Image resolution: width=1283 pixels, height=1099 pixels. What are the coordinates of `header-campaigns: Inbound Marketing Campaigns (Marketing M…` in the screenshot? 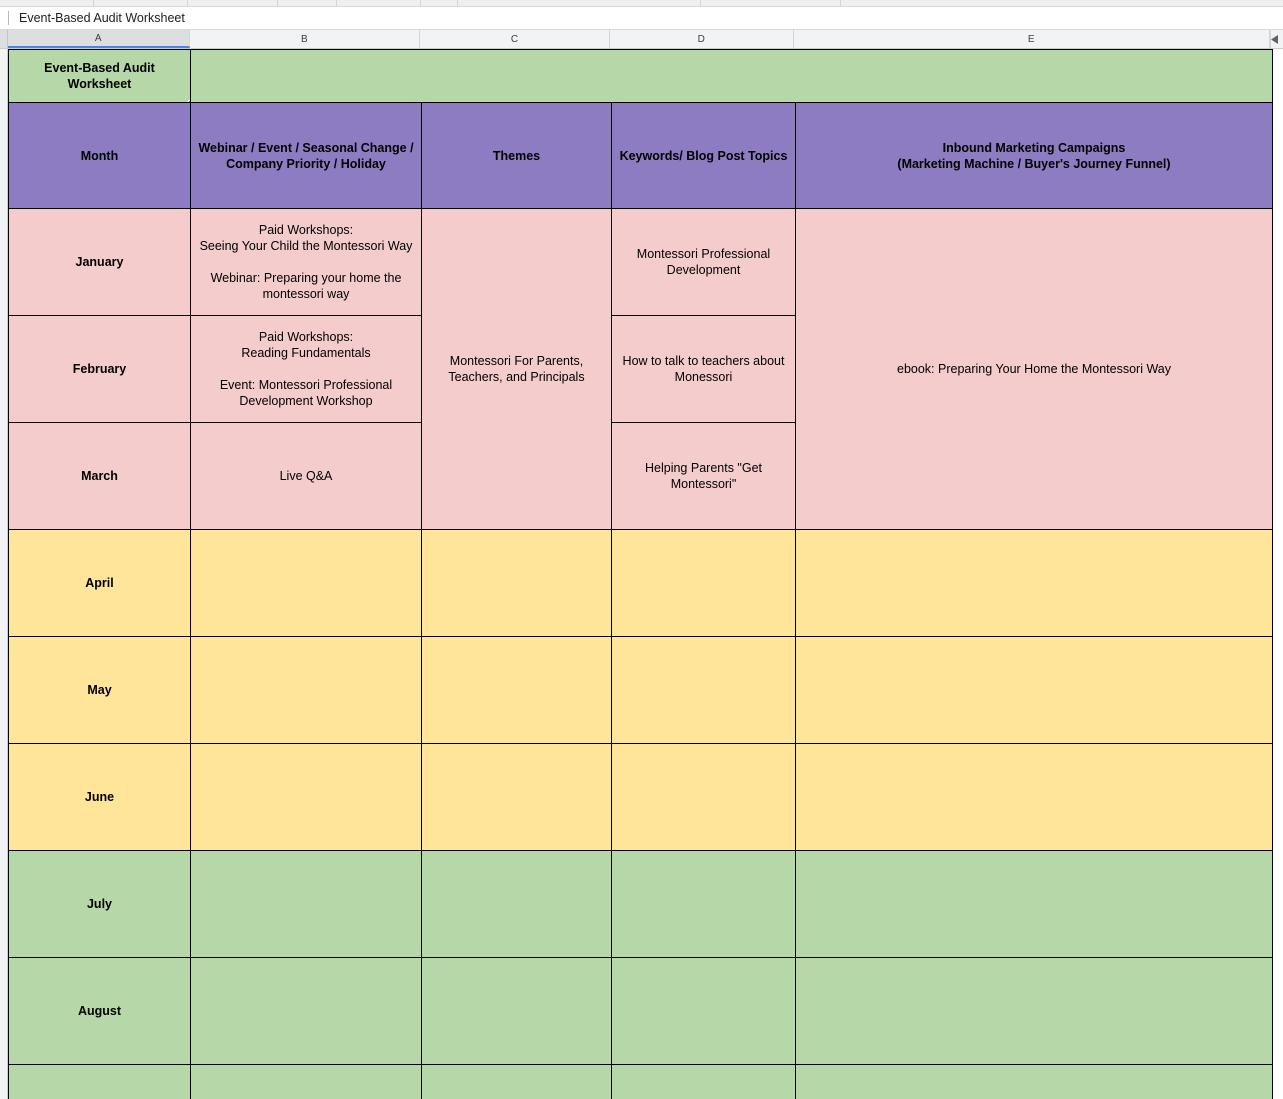 It's located at (1034, 155).